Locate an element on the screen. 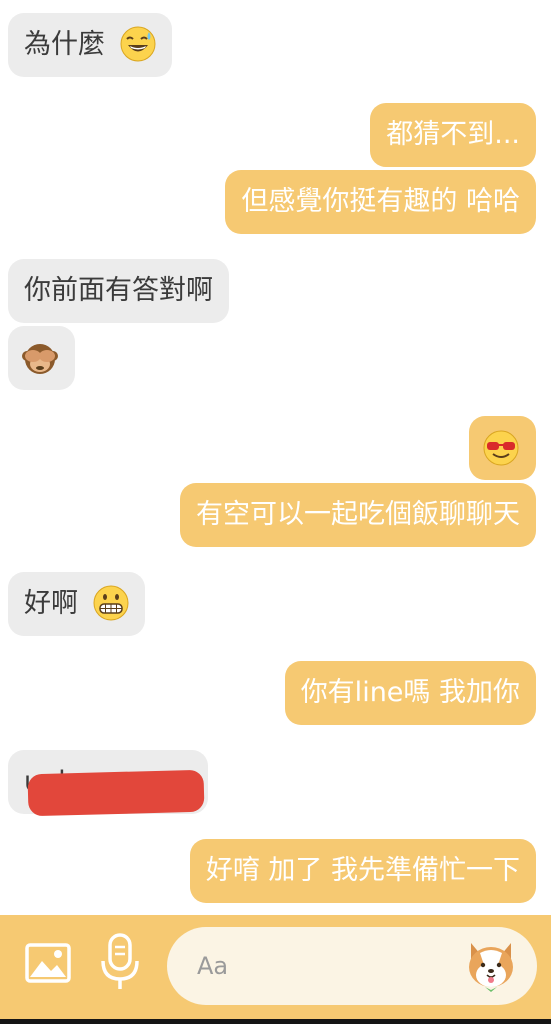  message-outgoing: 但感覺你挺有趣的 哈哈 is located at coordinates (380, 202).